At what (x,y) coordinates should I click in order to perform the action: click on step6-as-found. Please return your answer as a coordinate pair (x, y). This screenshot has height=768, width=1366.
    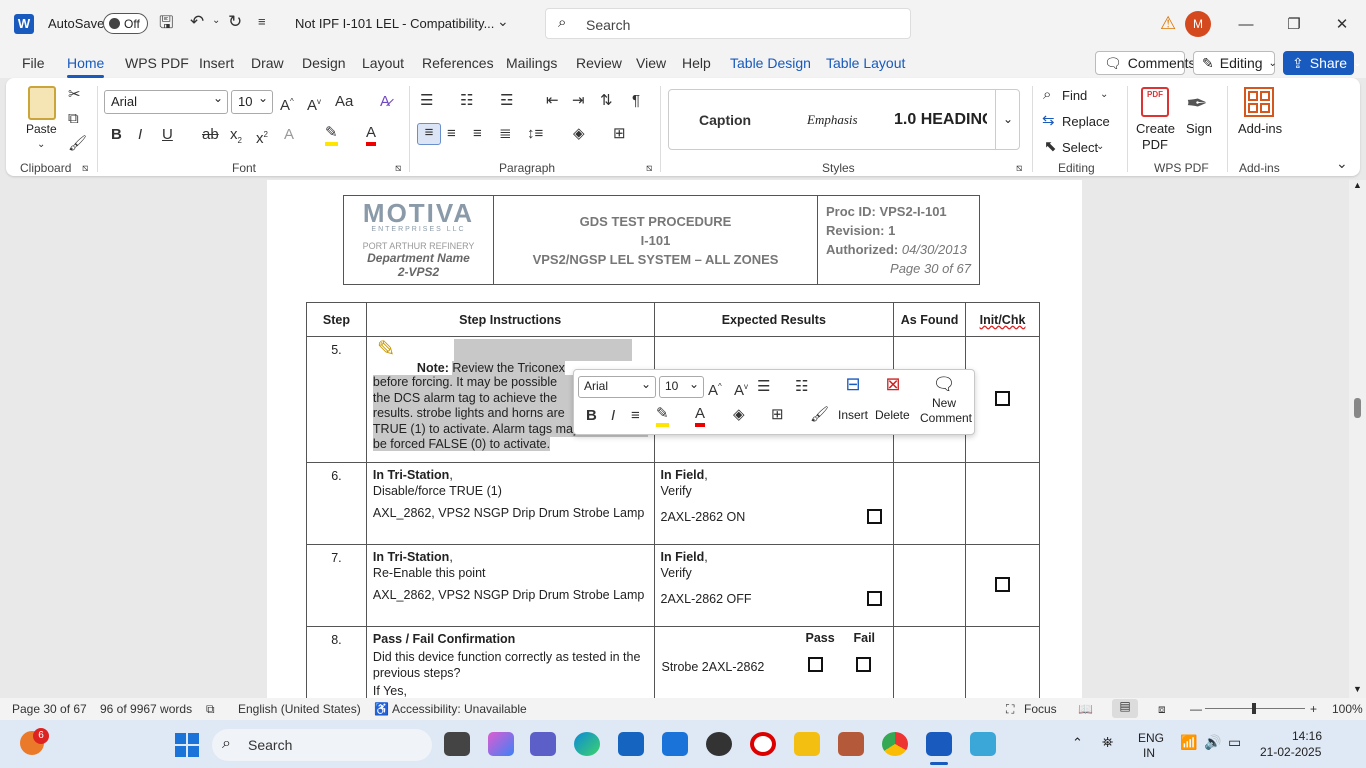
    Looking at the image, I should click on (930, 503).